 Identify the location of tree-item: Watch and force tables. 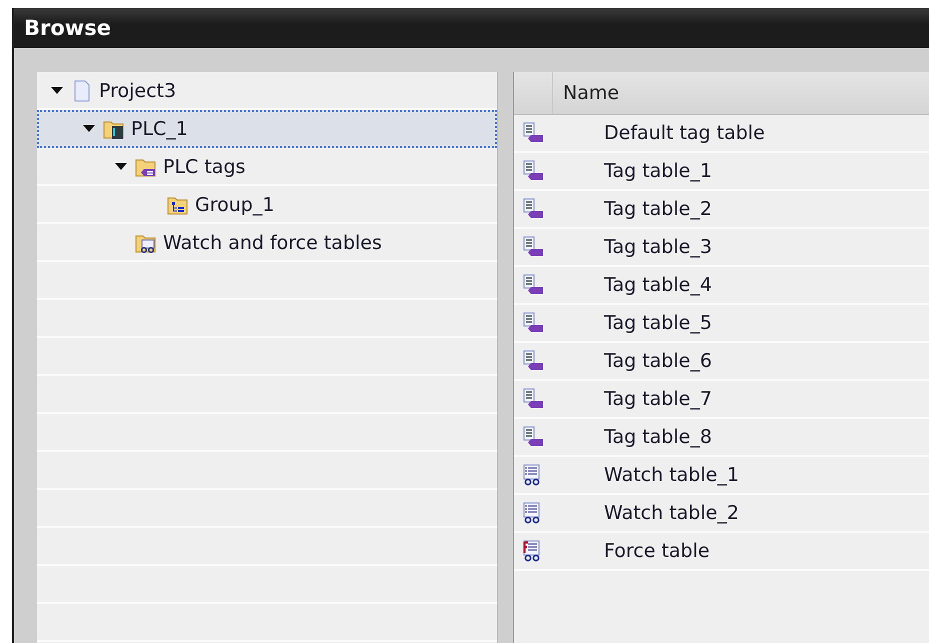
(267, 243).